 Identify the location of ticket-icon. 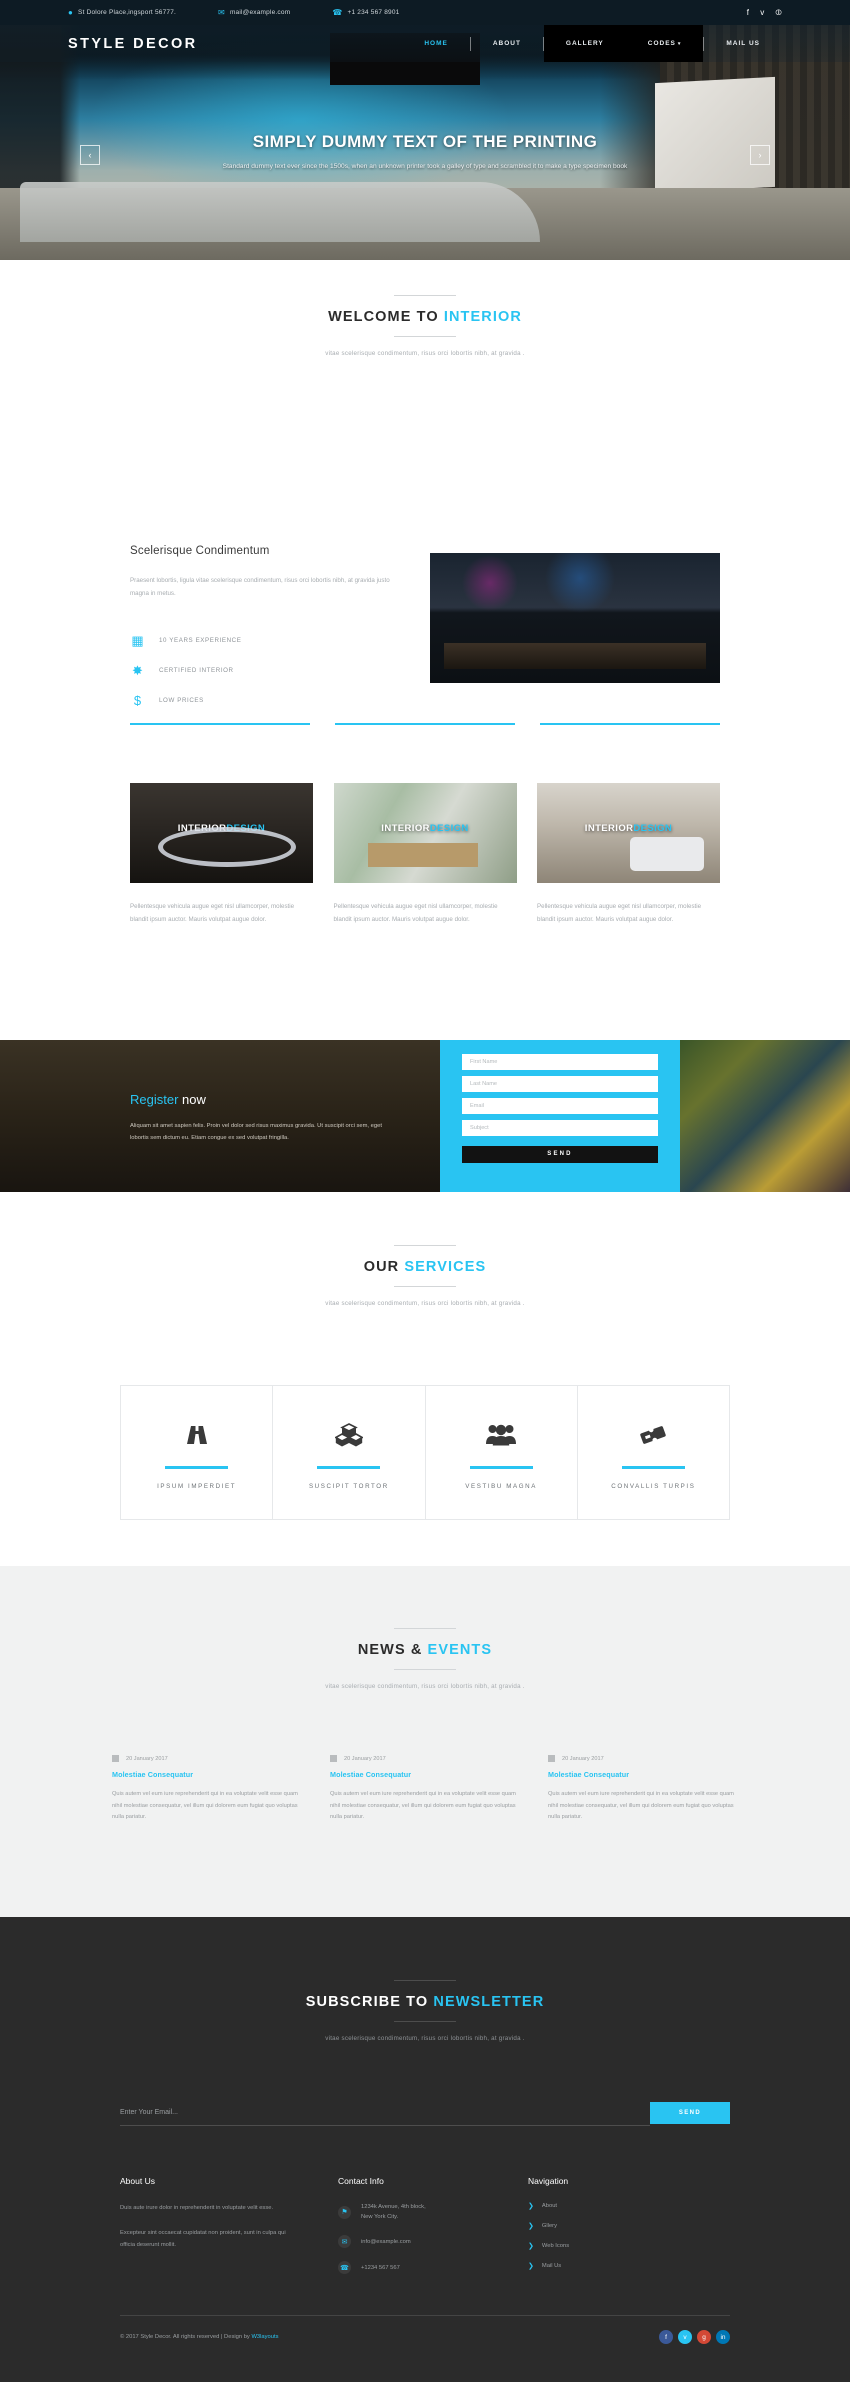
(653, 1435).